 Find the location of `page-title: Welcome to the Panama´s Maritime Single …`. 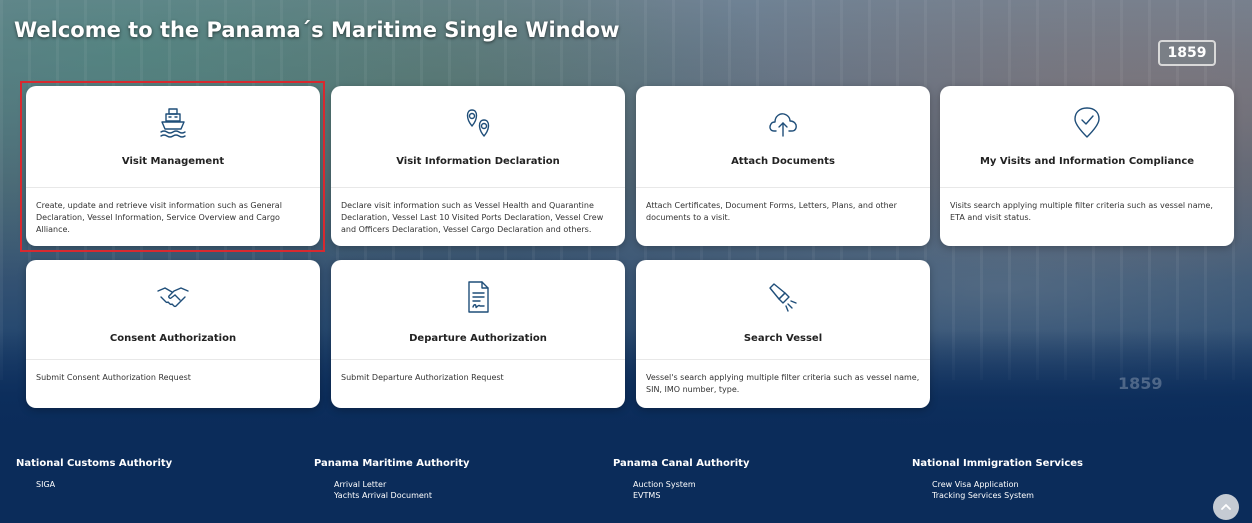

page-title: Welcome to the Panama´s Maritime Single … is located at coordinates (317, 30).